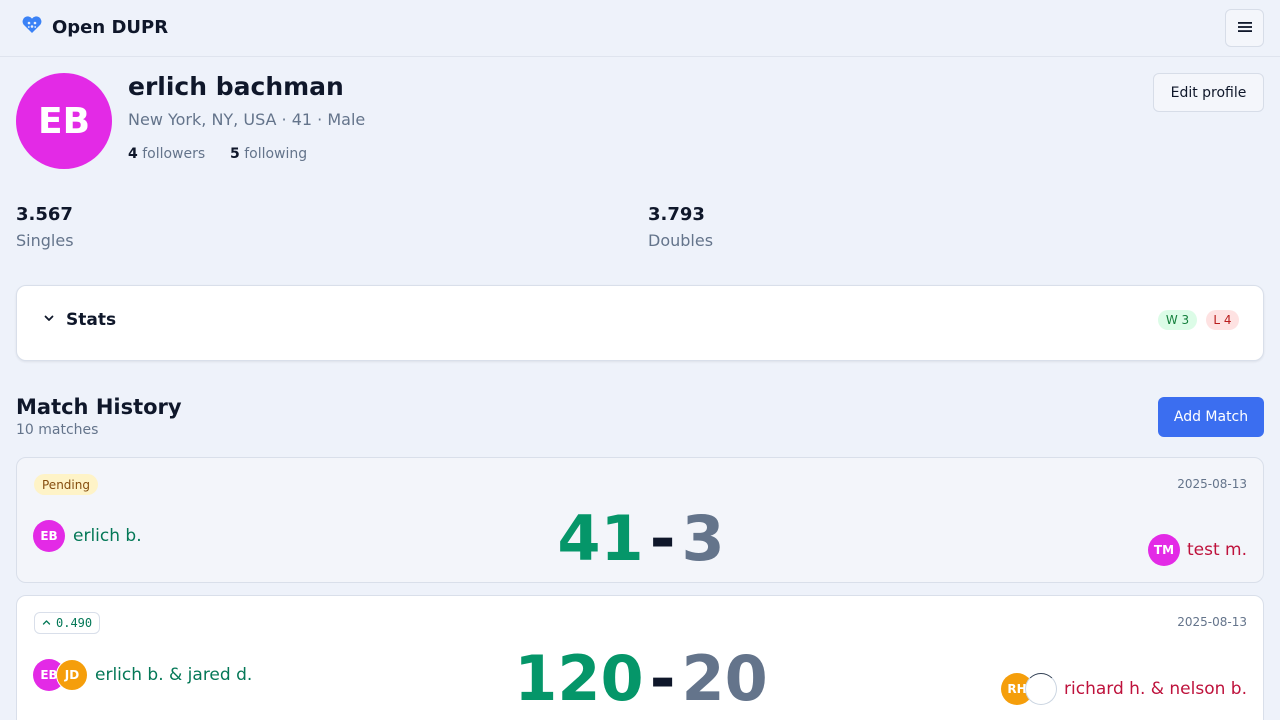 This screenshot has height=720, width=1280. I want to click on menu-icon, so click(1245, 28).